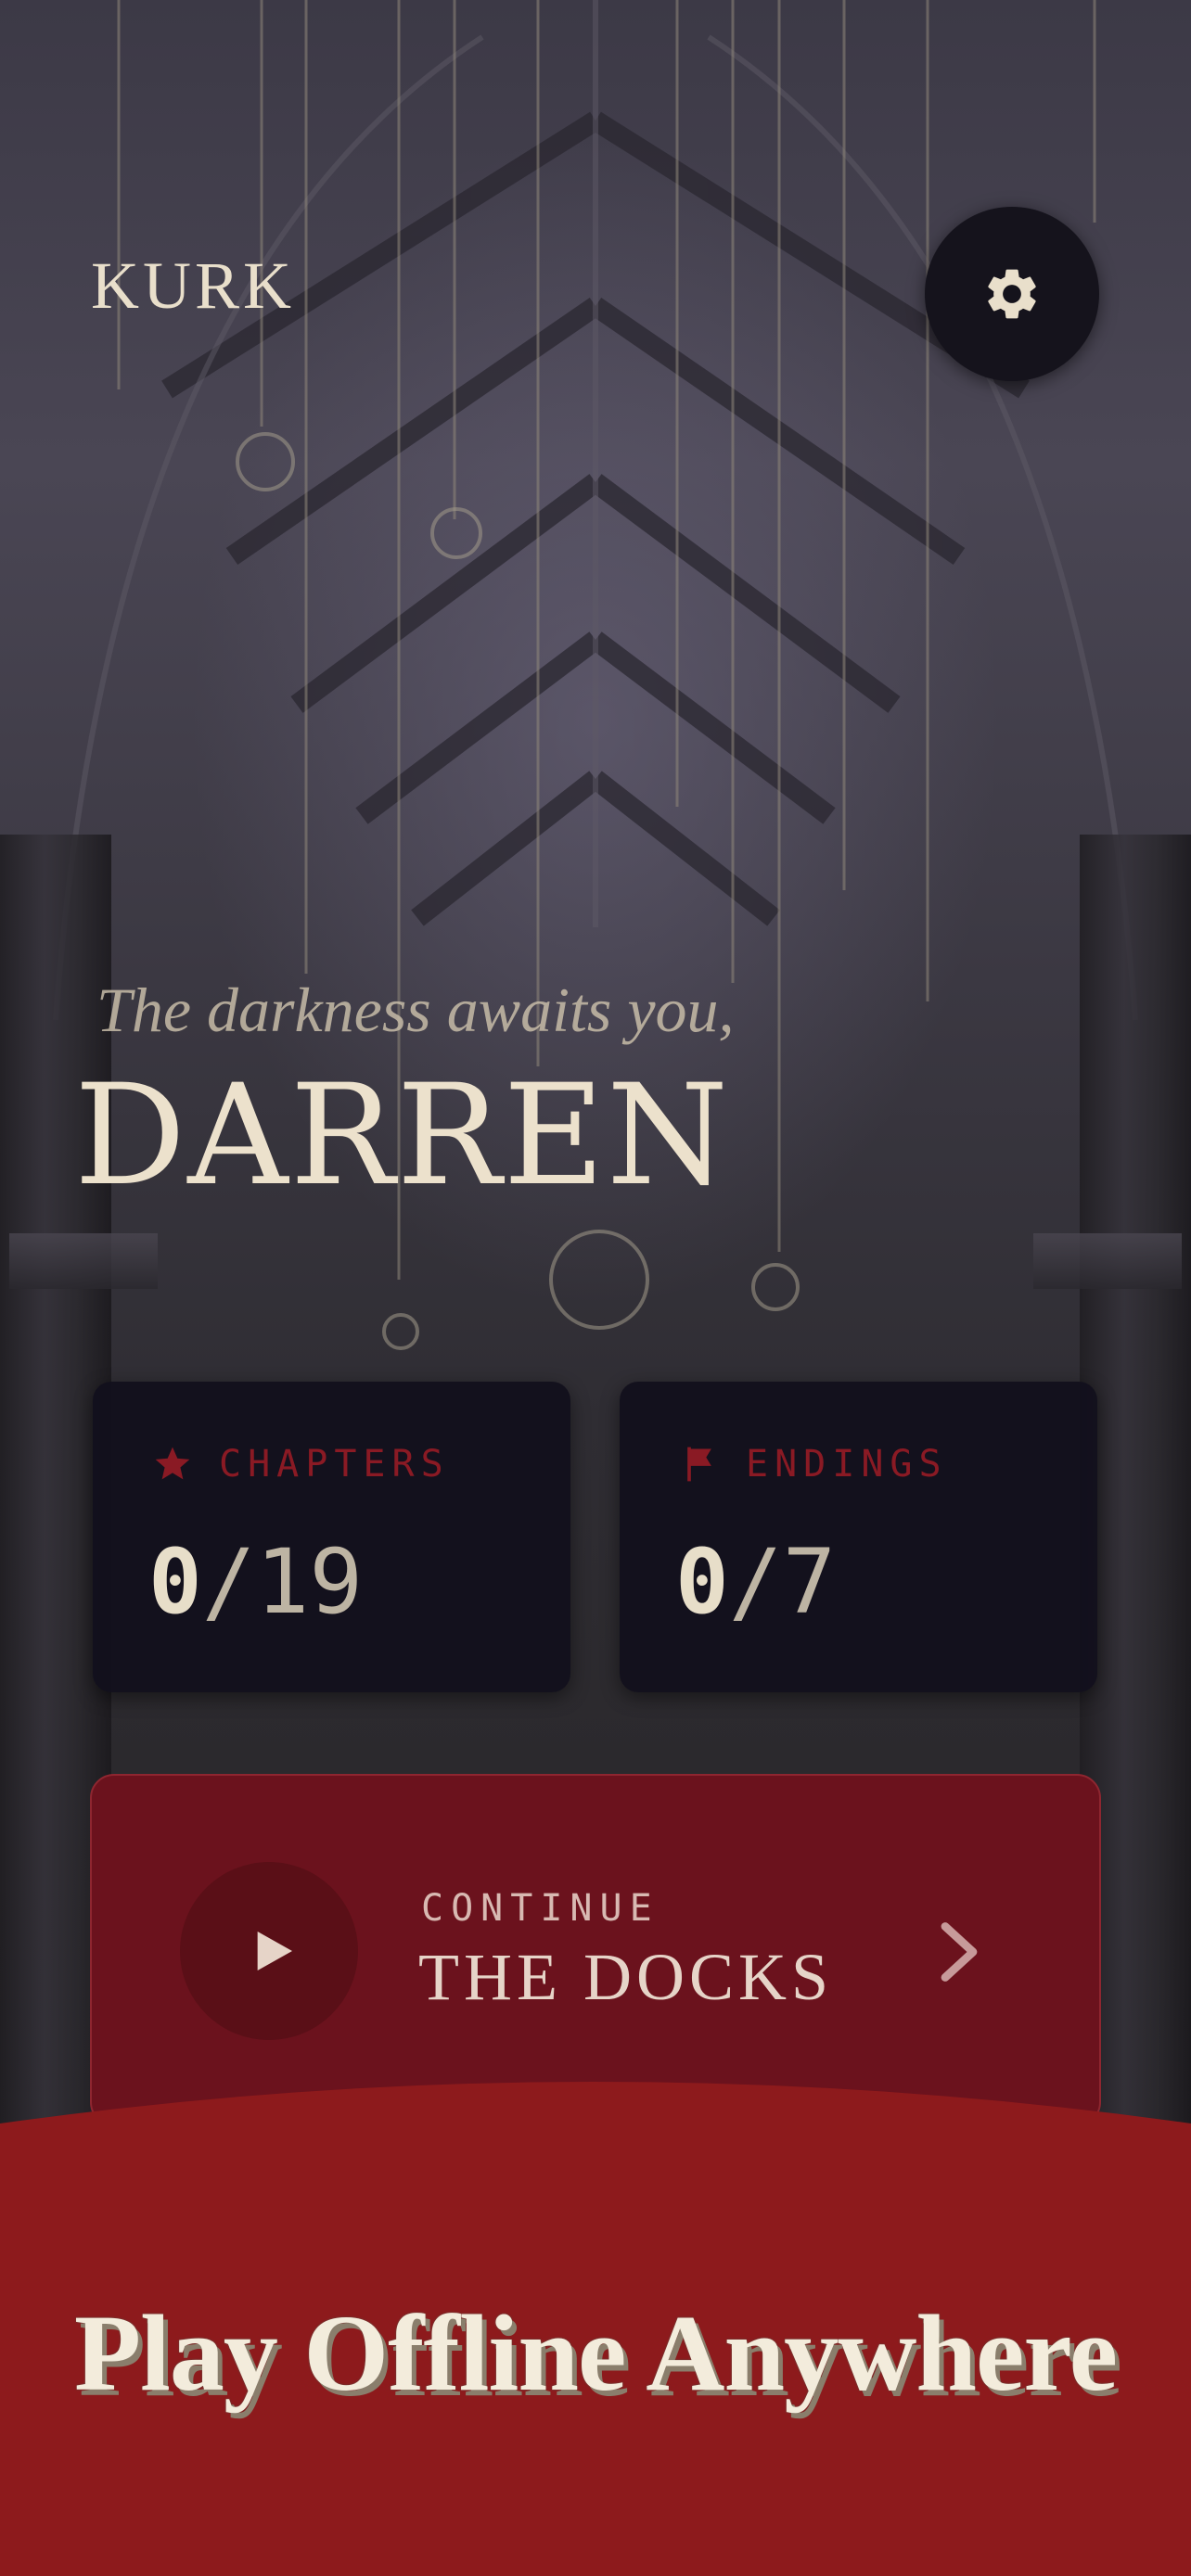 The image size is (1191, 2576). Describe the element at coordinates (809, 1582) in the screenshot. I see `endings-total: 7` at that location.